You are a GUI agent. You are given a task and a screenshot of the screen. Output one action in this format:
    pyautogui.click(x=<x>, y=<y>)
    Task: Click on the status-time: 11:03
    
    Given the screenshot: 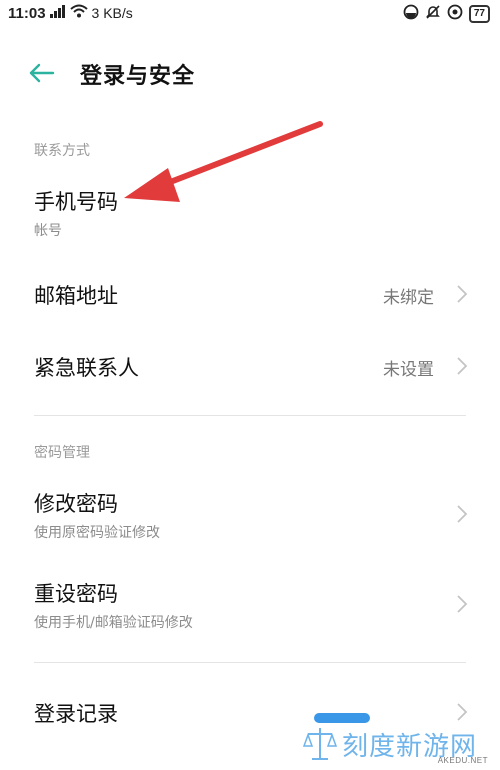 What is the action you would take?
    pyautogui.click(x=27, y=13)
    